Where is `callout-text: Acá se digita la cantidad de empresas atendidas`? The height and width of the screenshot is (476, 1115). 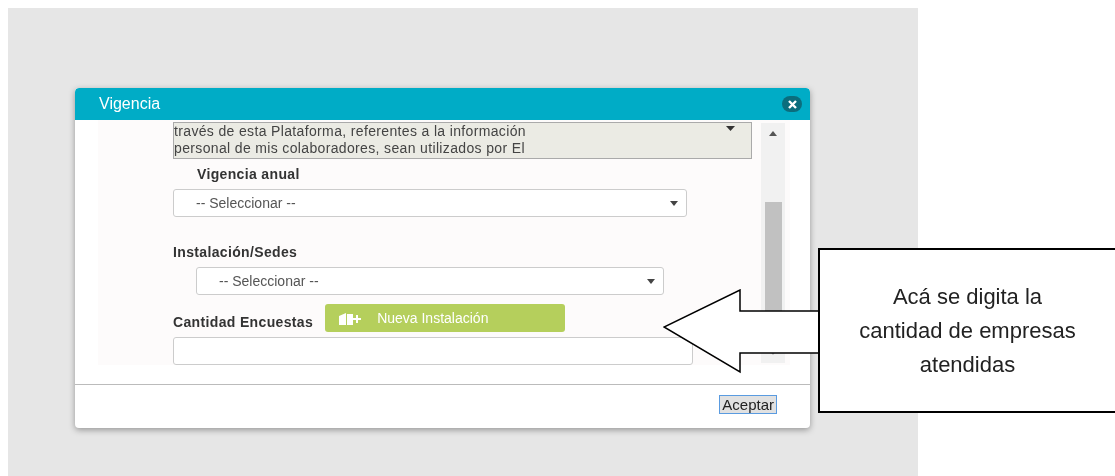
callout-text: Acá se digita la cantidad de empresas atendidas is located at coordinates (967, 330).